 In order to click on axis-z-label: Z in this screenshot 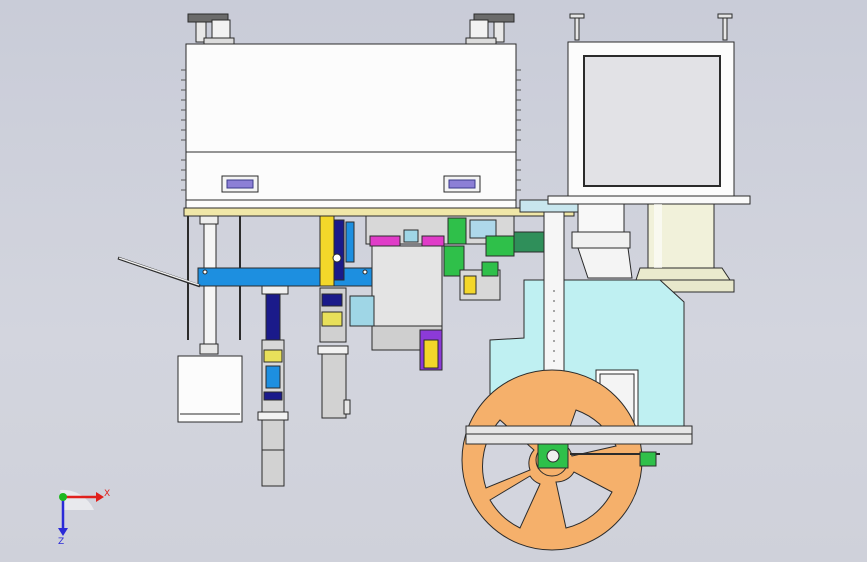, I will do `click(61, 542)`.